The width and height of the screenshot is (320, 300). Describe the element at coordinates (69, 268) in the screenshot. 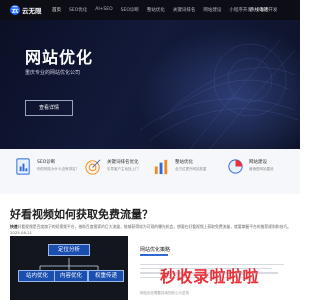

I see `mindmap-image: 定位分析 站内优化 内容优化 权重传递` at that location.